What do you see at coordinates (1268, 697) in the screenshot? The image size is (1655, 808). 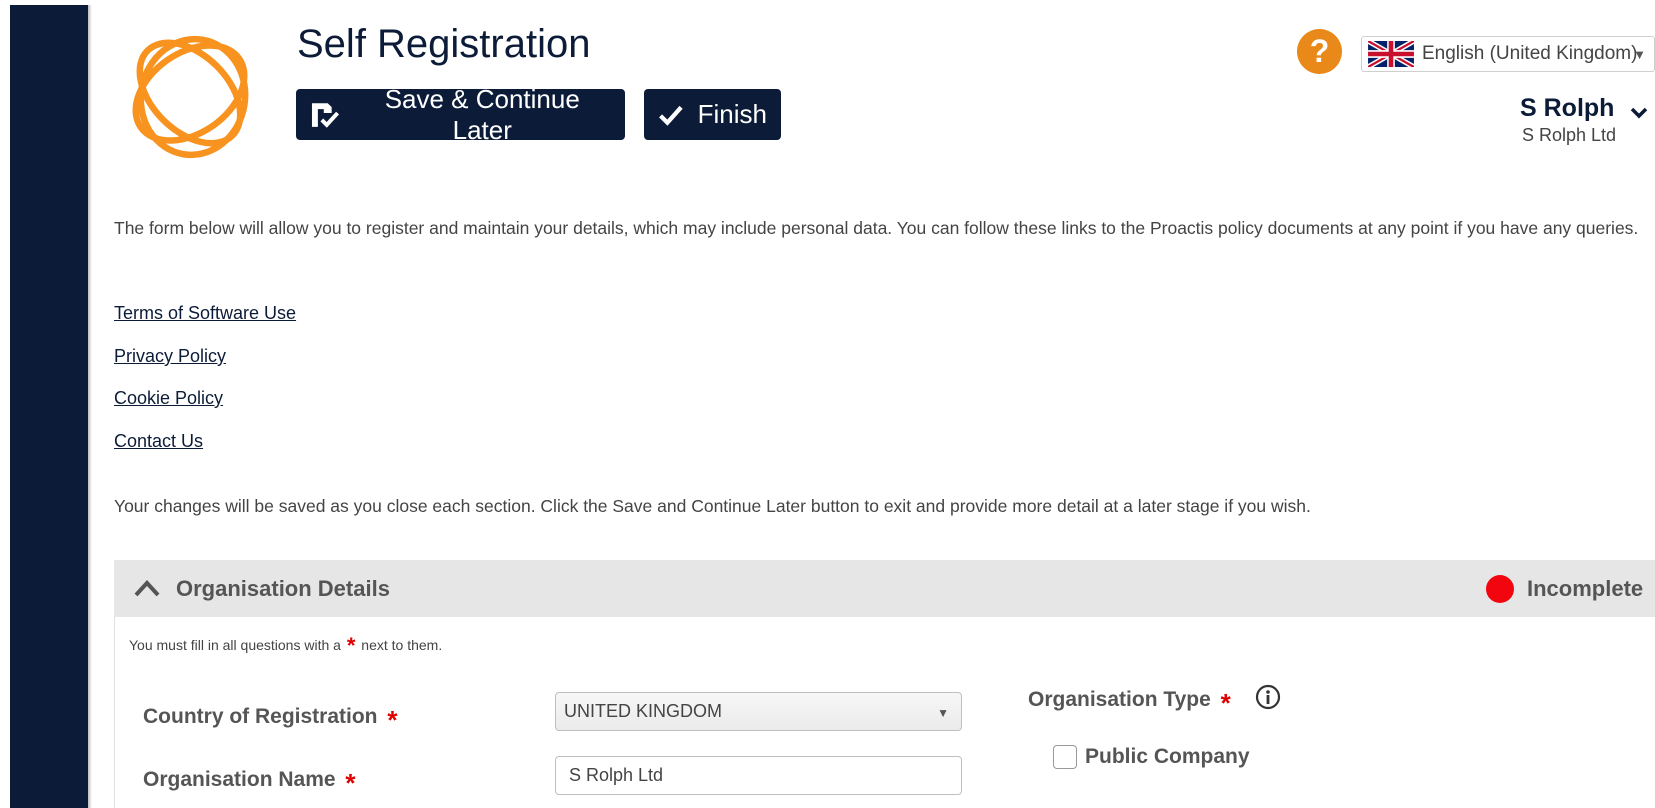 I see `info-icon` at bounding box center [1268, 697].